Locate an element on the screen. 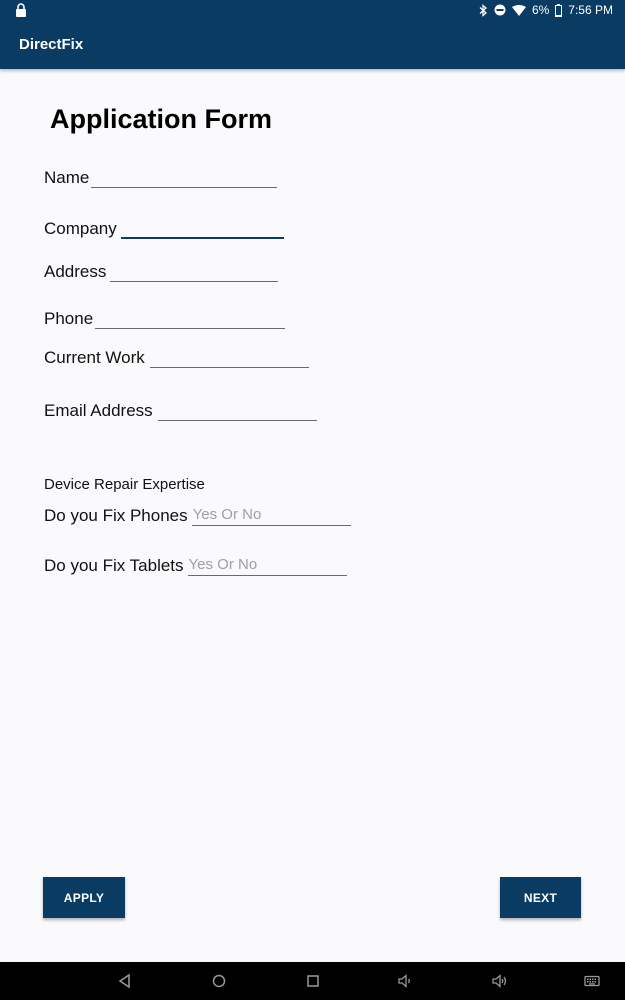 The width and height of the screenshot is (625, 1000). email-input is located at coordinates (237, 411).